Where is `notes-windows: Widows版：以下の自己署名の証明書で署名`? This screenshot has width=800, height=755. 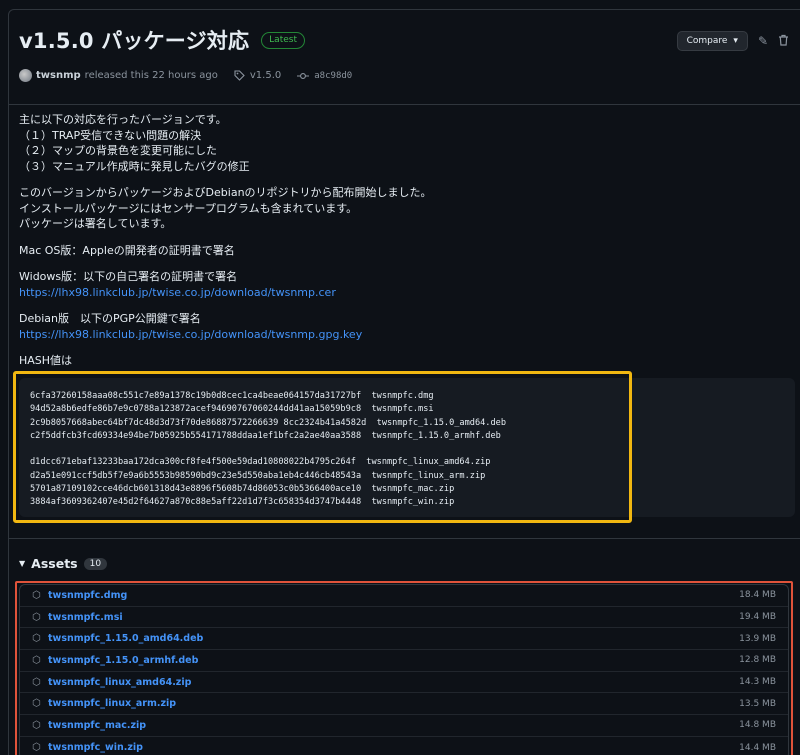
notes-windows: Widows版：以下の自己署名の証明書で署名 is located at coordinates (128, 276).